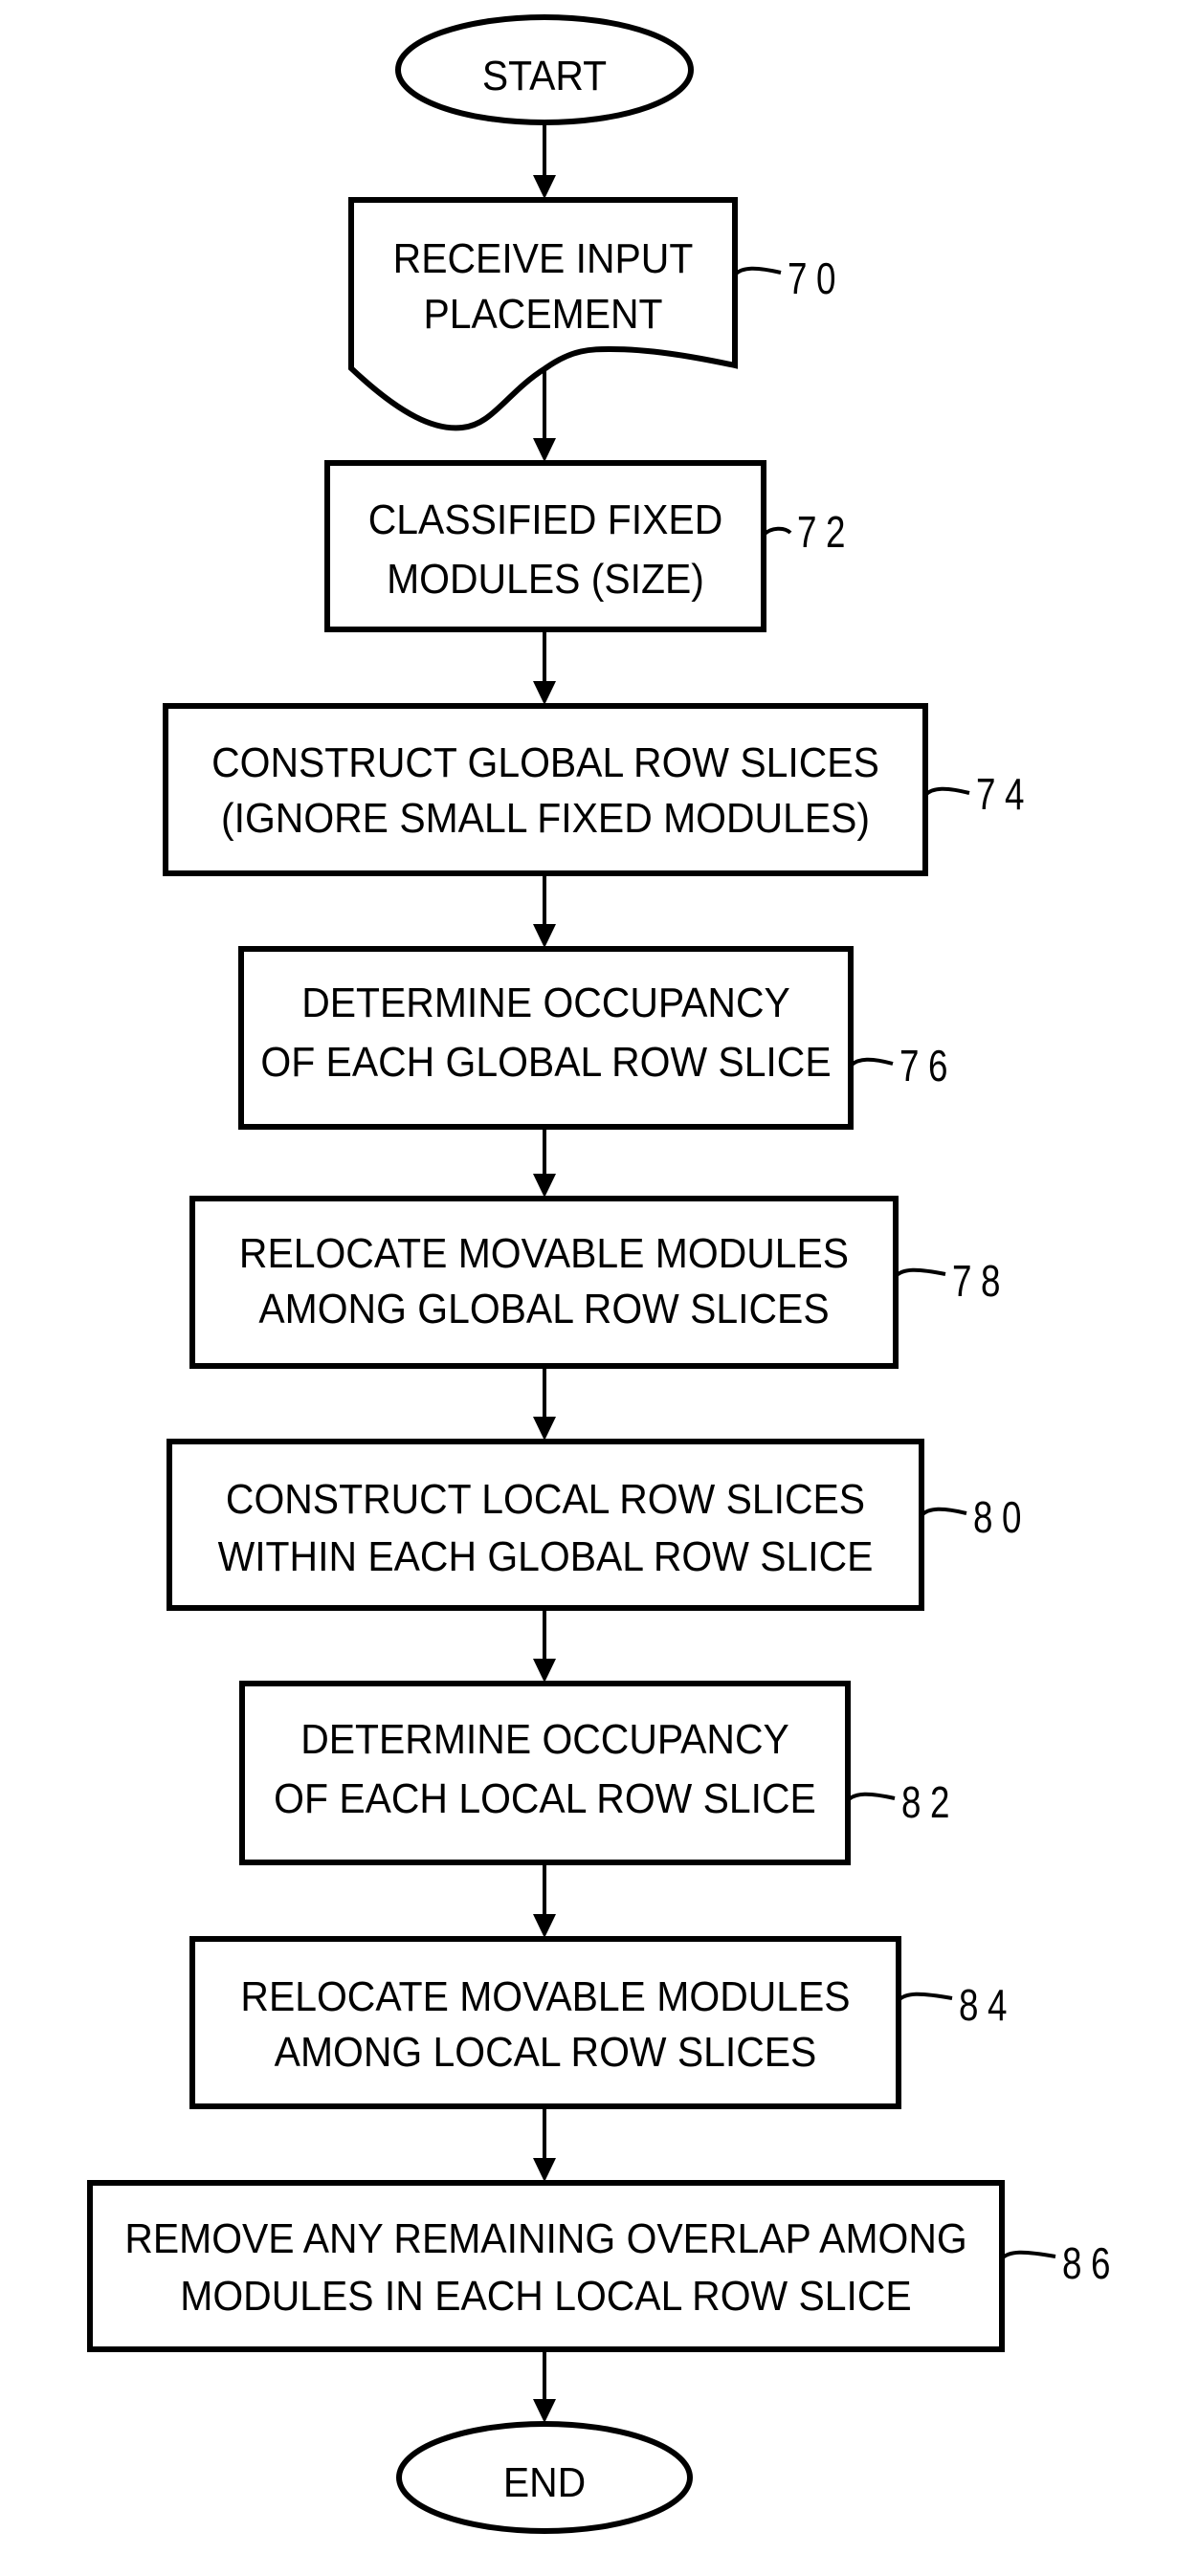  Describe the element at coordinates (544, 77) in the screenshot. I see `start-label: START` at that location.